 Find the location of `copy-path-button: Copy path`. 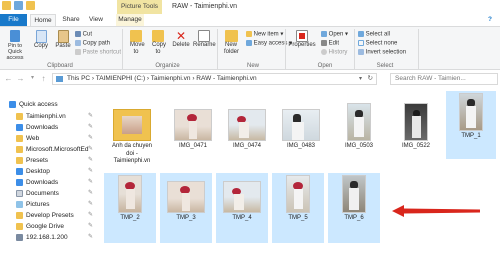

copy-path-button: Copy path is located at coordinates (92, 44).